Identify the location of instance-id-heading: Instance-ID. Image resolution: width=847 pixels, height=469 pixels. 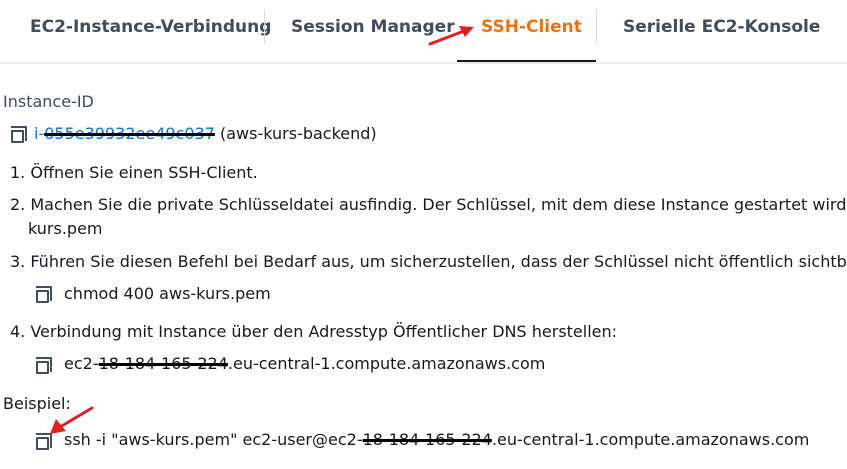
(48, 101).